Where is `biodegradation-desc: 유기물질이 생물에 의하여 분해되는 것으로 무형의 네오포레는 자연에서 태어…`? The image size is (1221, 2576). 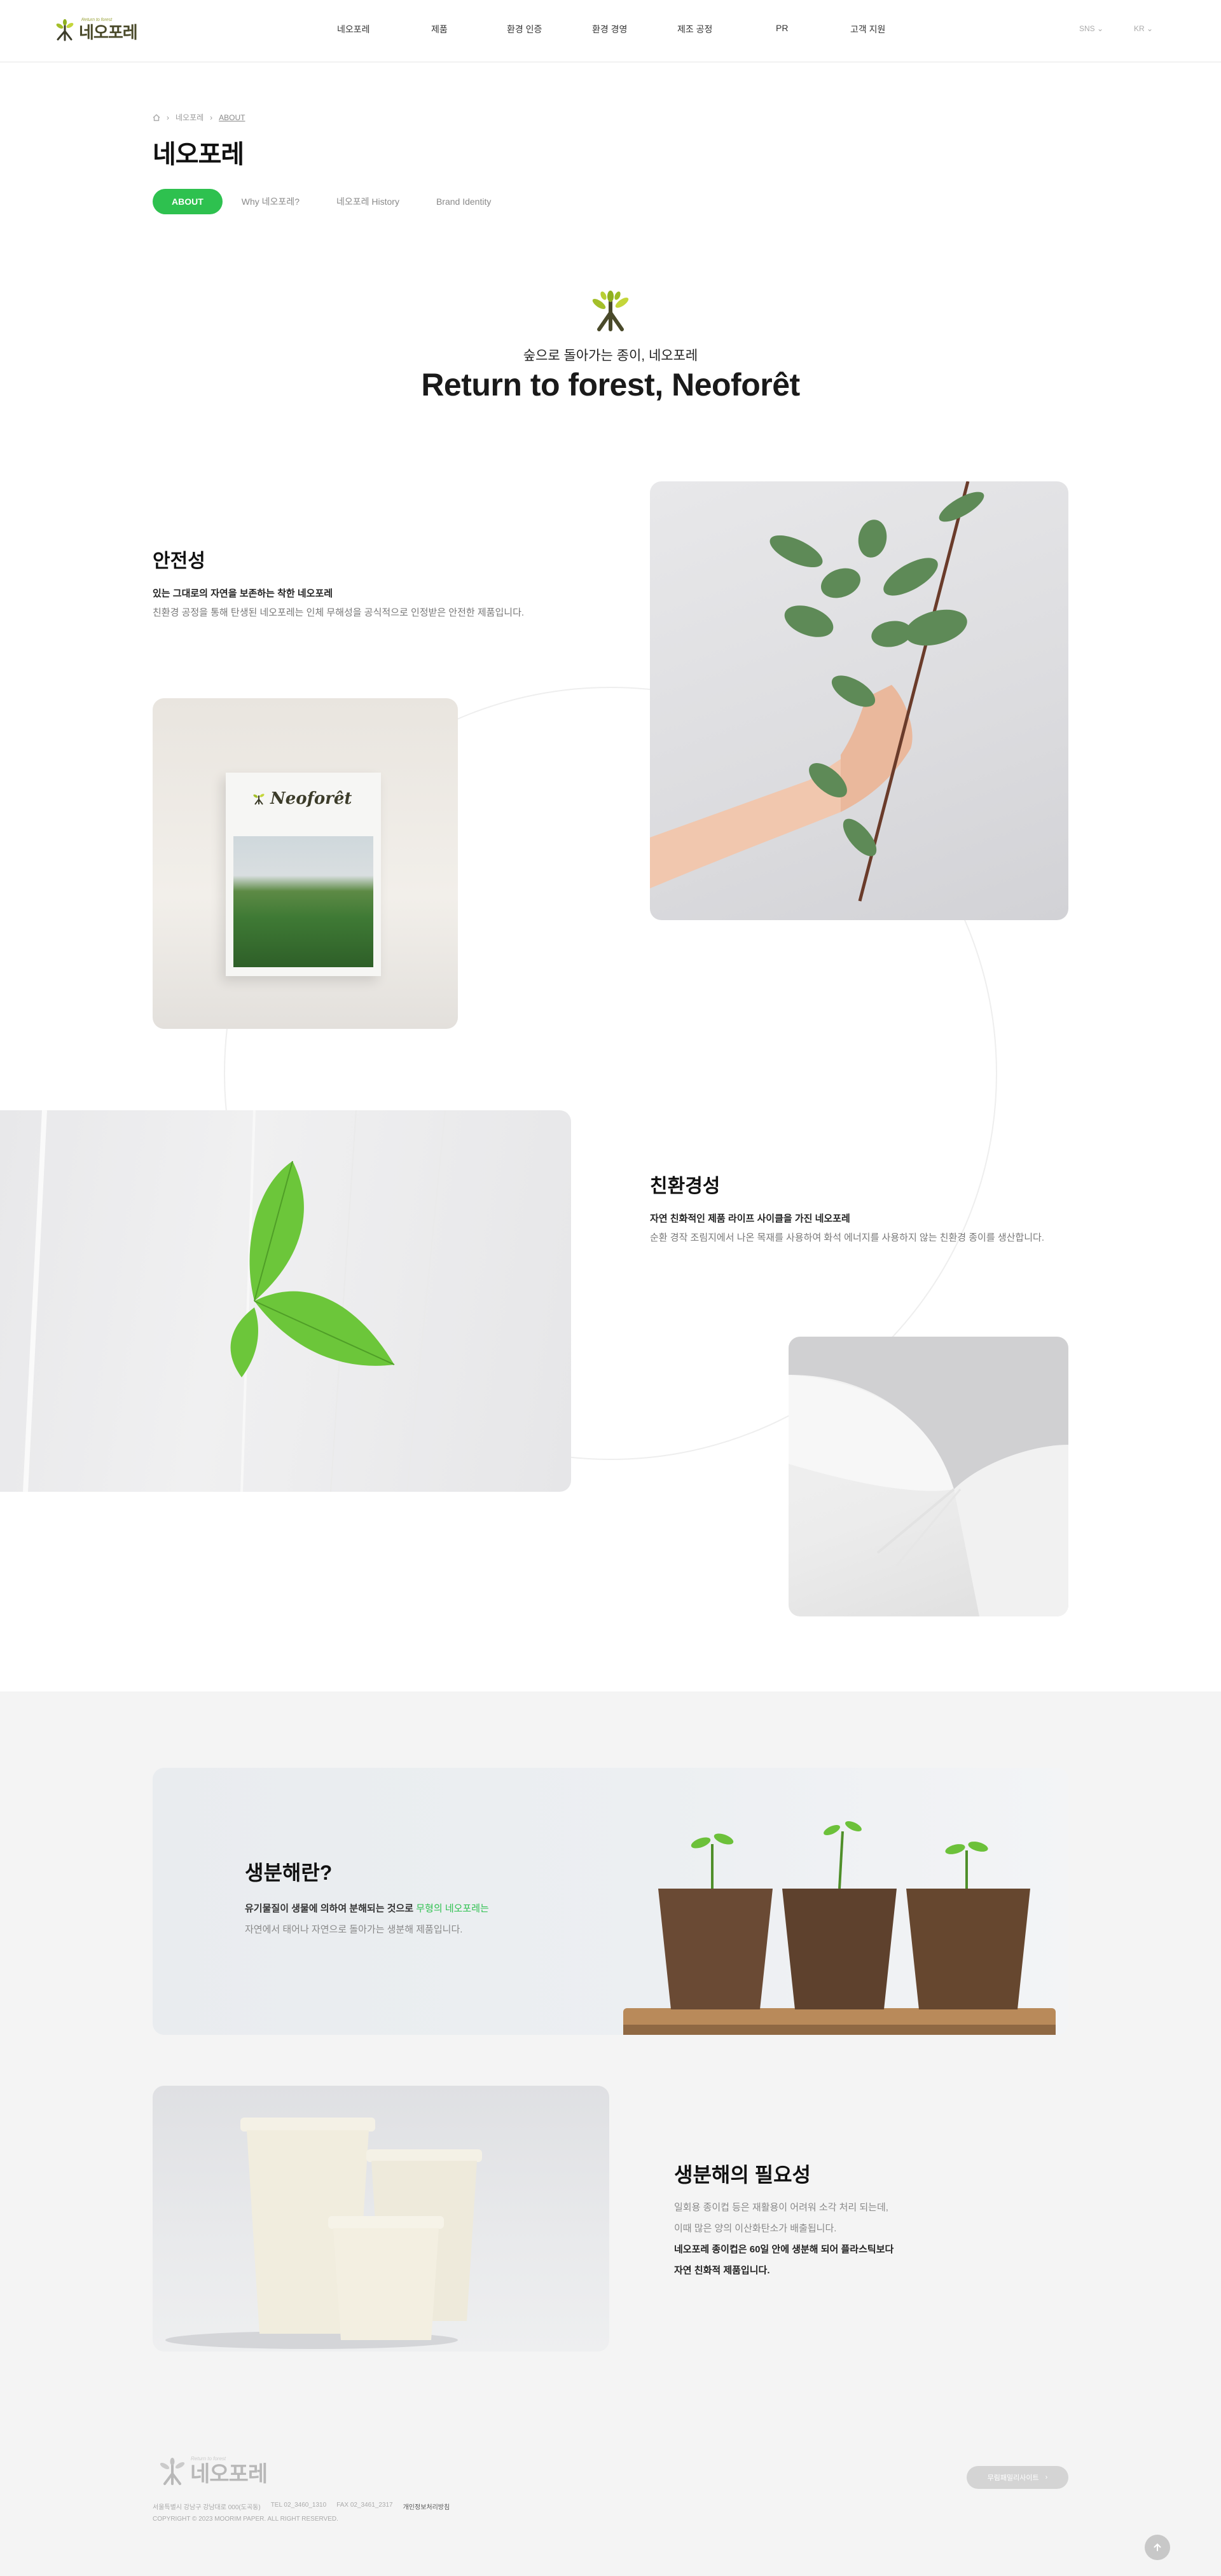
biodegradation-desc: 유기물질이 생물에 의하여 분해되는 것으로 무형의 네오포레는 자연에서 태어… is located at coordinates (410, 1919).